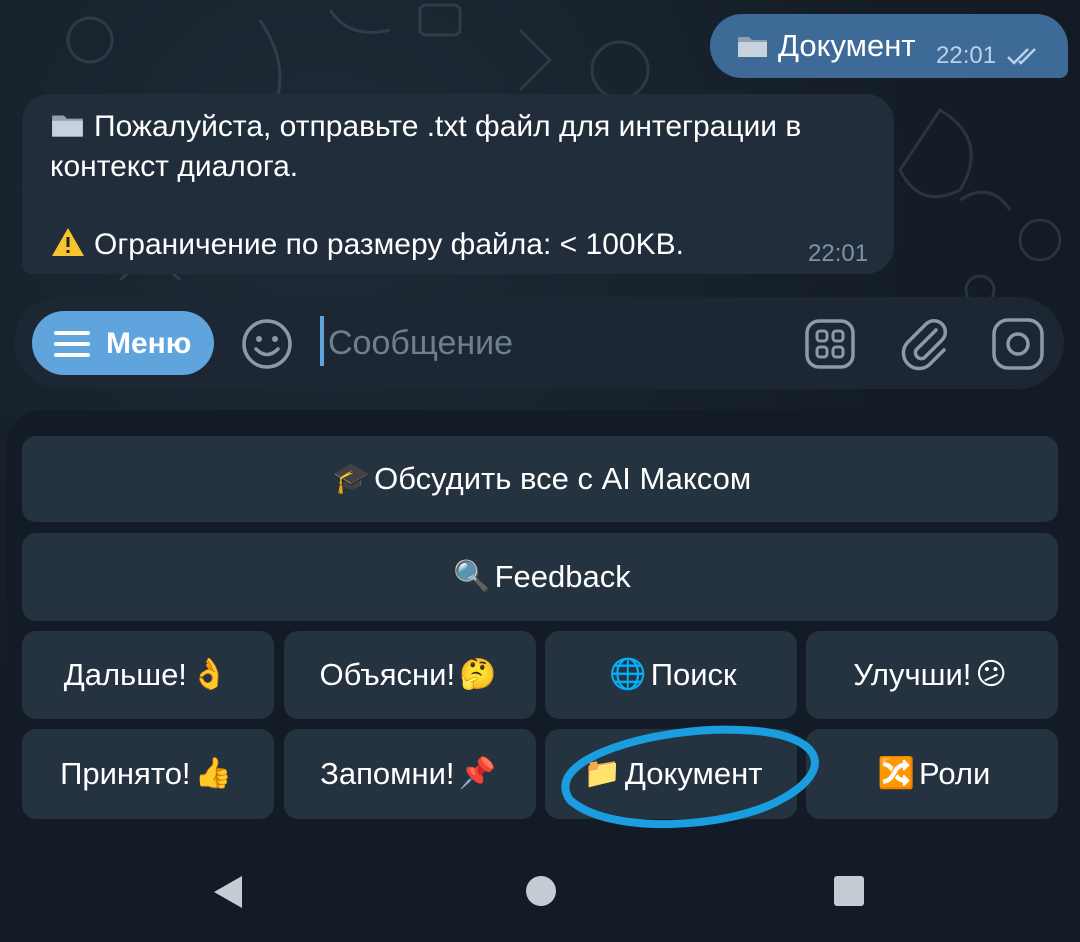 The width and height of the screenshot is (1080, 942). I want to click on text-cursor, so click(322, 341).